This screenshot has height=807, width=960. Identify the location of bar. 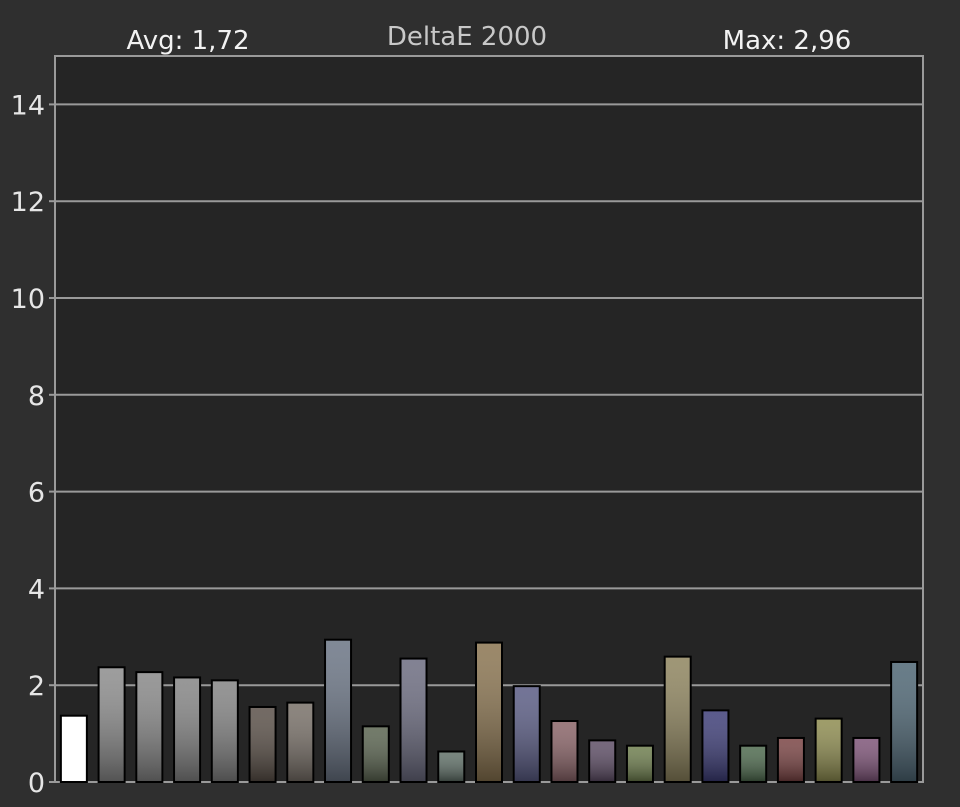
(73, 749).